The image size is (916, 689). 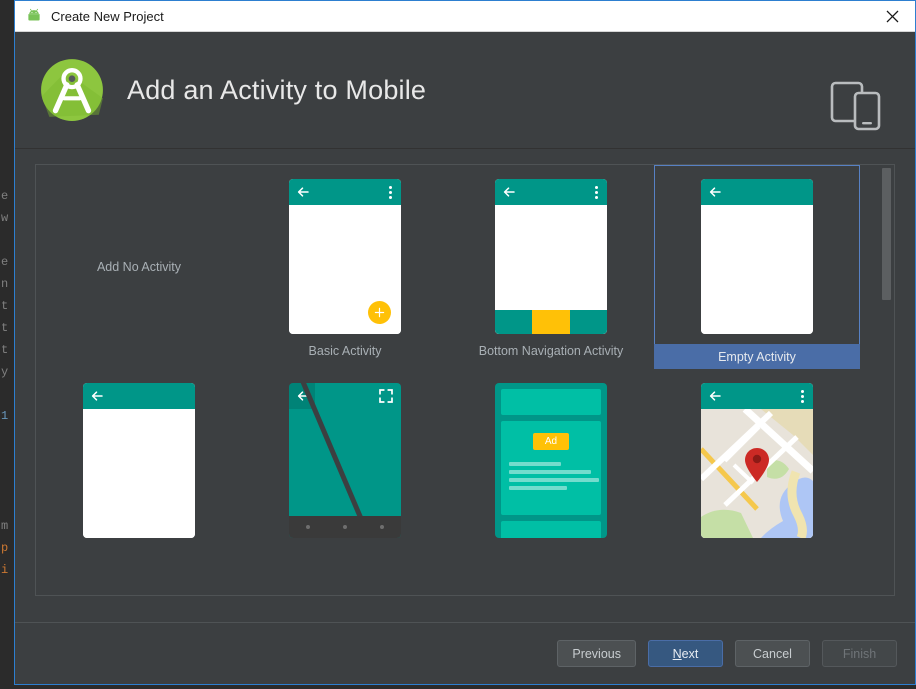 What do you see at coordinates (886, 380) in the screenshot?
I see `gallery-scrollbar` at bounding box center [886, 380].